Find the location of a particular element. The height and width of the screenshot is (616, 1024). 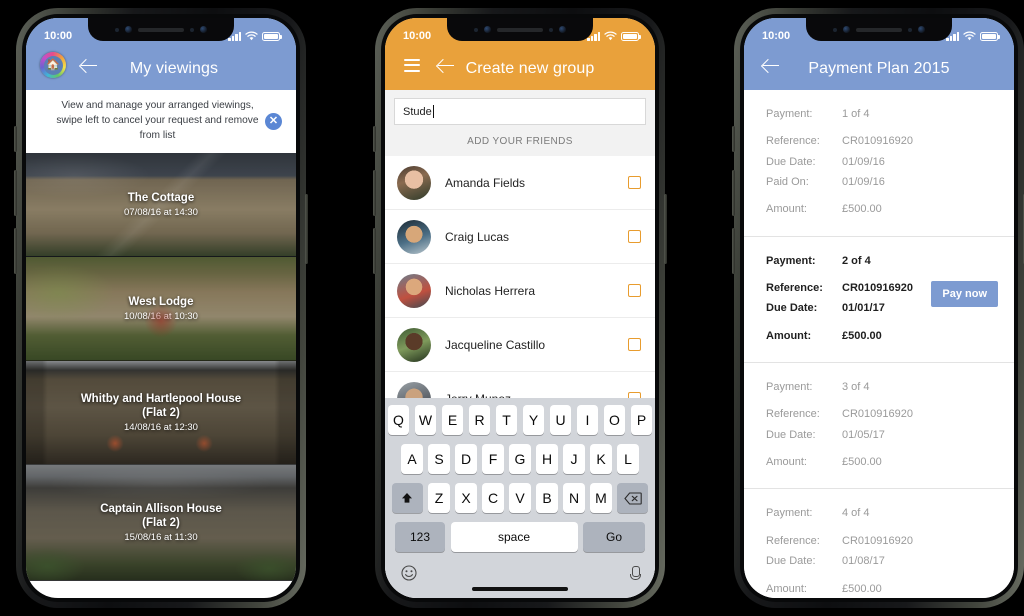

list-item: Nicholas Herrera is located at coordinates (520, 291).